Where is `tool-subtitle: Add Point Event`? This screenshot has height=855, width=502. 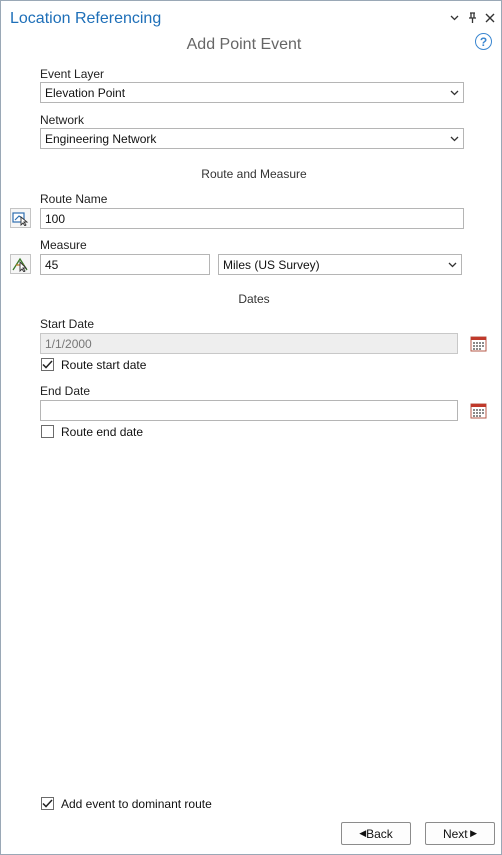 tool-subtitle: Add Point Event is located at coordinates (244, 44).